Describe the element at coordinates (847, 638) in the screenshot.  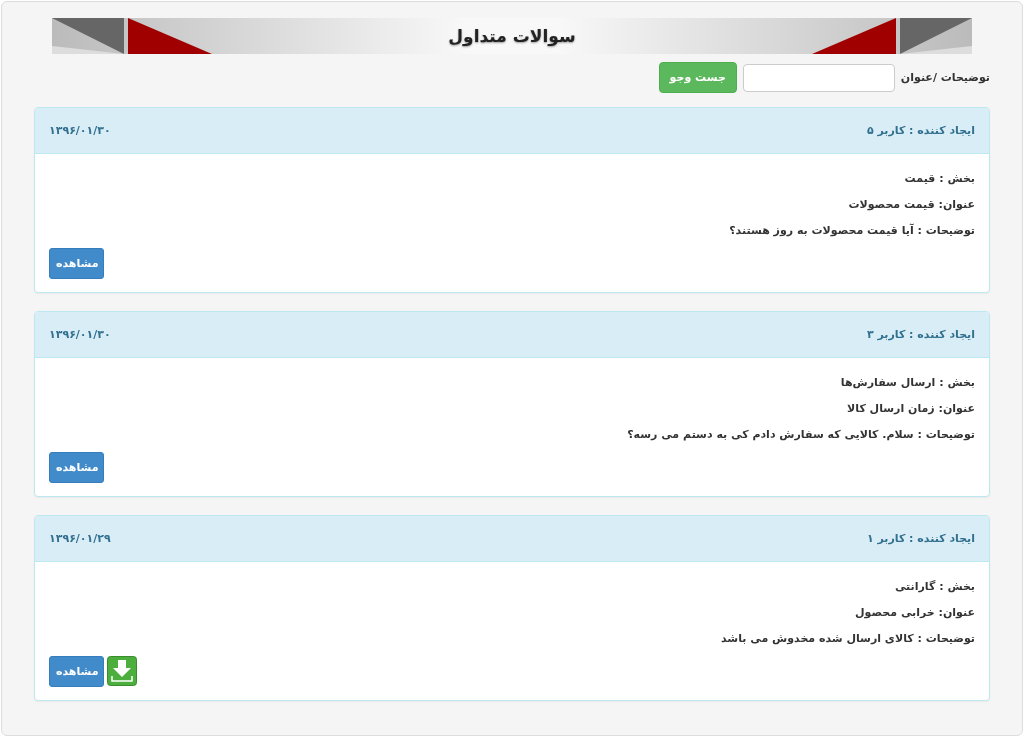
I see `description-text: توضیحات : کالای ارسال شده مخدوش می باشد` at that location.